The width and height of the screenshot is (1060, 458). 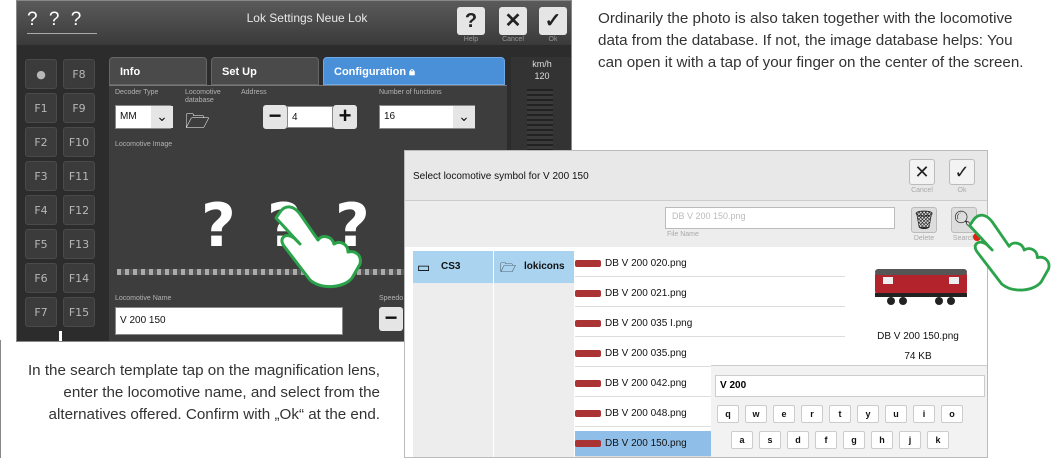 What do you see at coordinates (770, 440) in the screenshot?
I see `key: s` at bounding box center [770, 440].